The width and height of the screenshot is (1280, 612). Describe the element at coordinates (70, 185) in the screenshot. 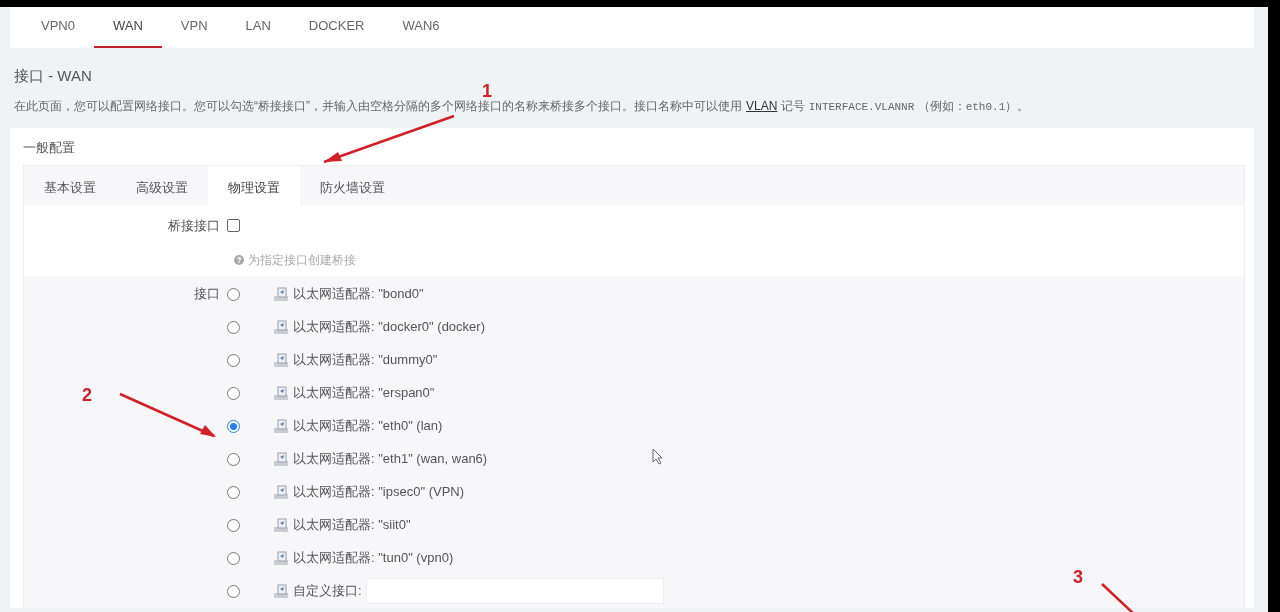

I see `settings-tab: 基本设置` at that location.